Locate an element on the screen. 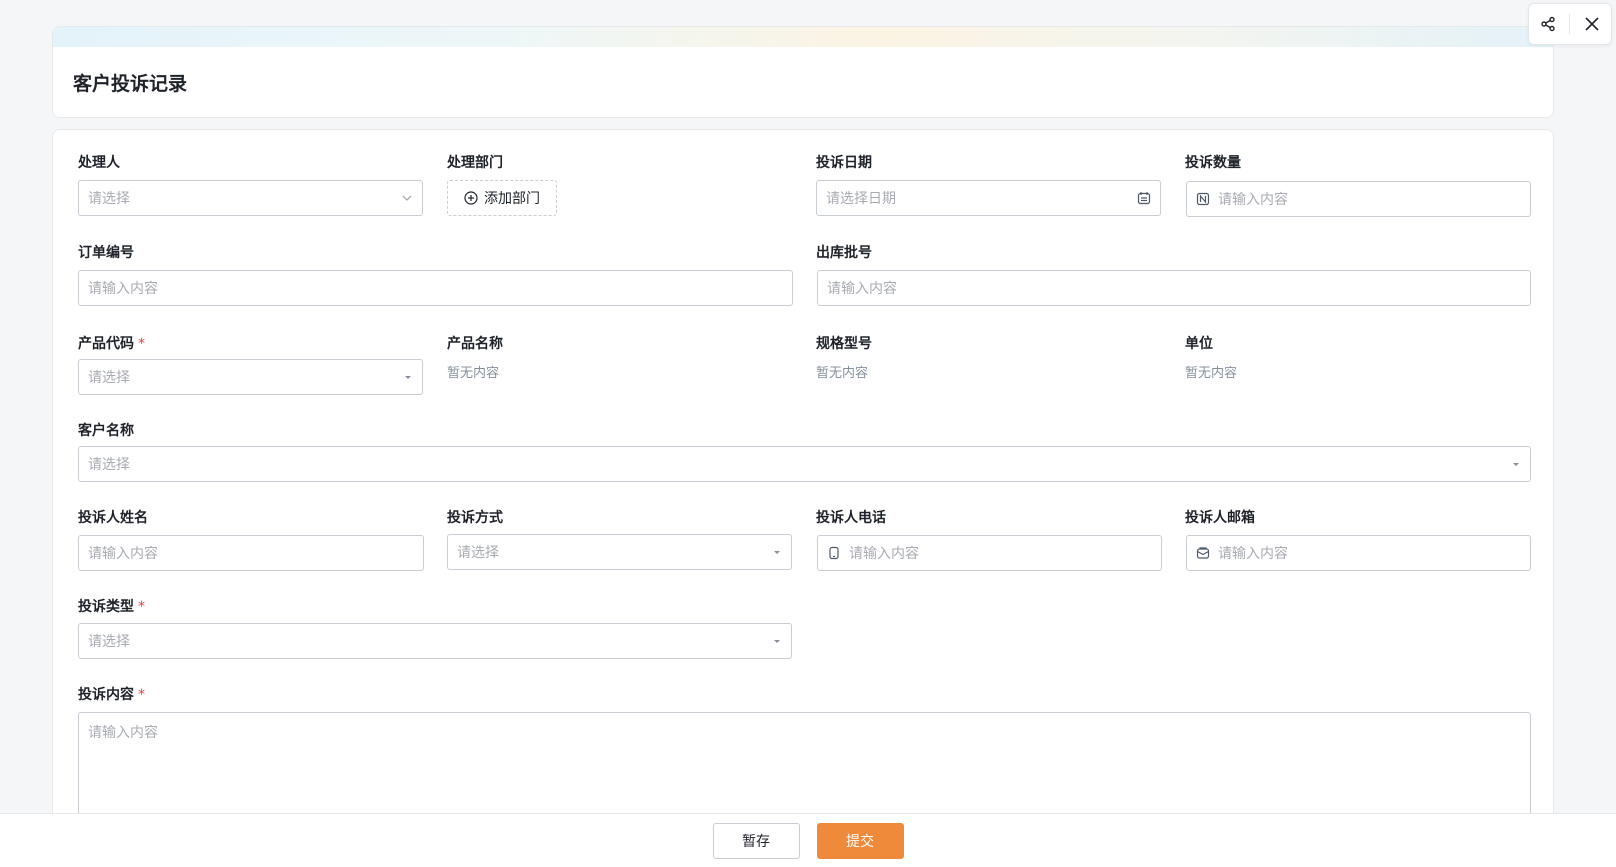  submit-button: 提交 is located at coordinates (860, 840).